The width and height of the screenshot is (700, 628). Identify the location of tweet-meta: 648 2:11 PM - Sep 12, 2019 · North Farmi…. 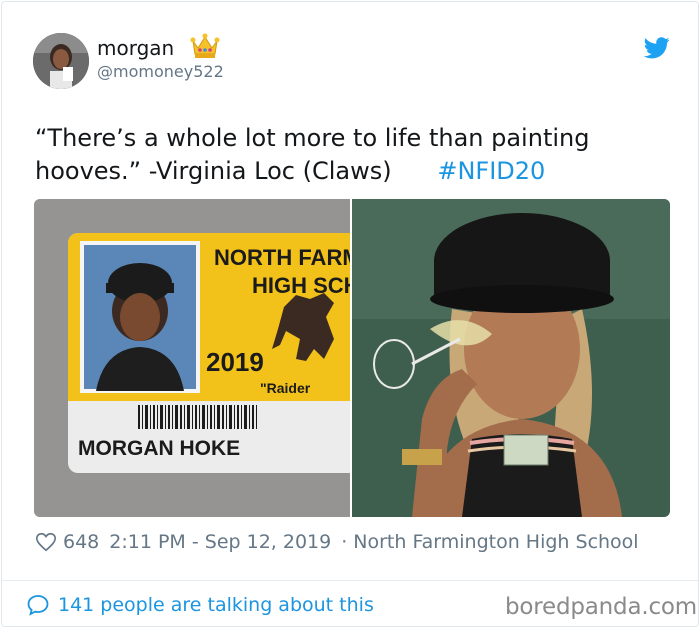
(342, 542).